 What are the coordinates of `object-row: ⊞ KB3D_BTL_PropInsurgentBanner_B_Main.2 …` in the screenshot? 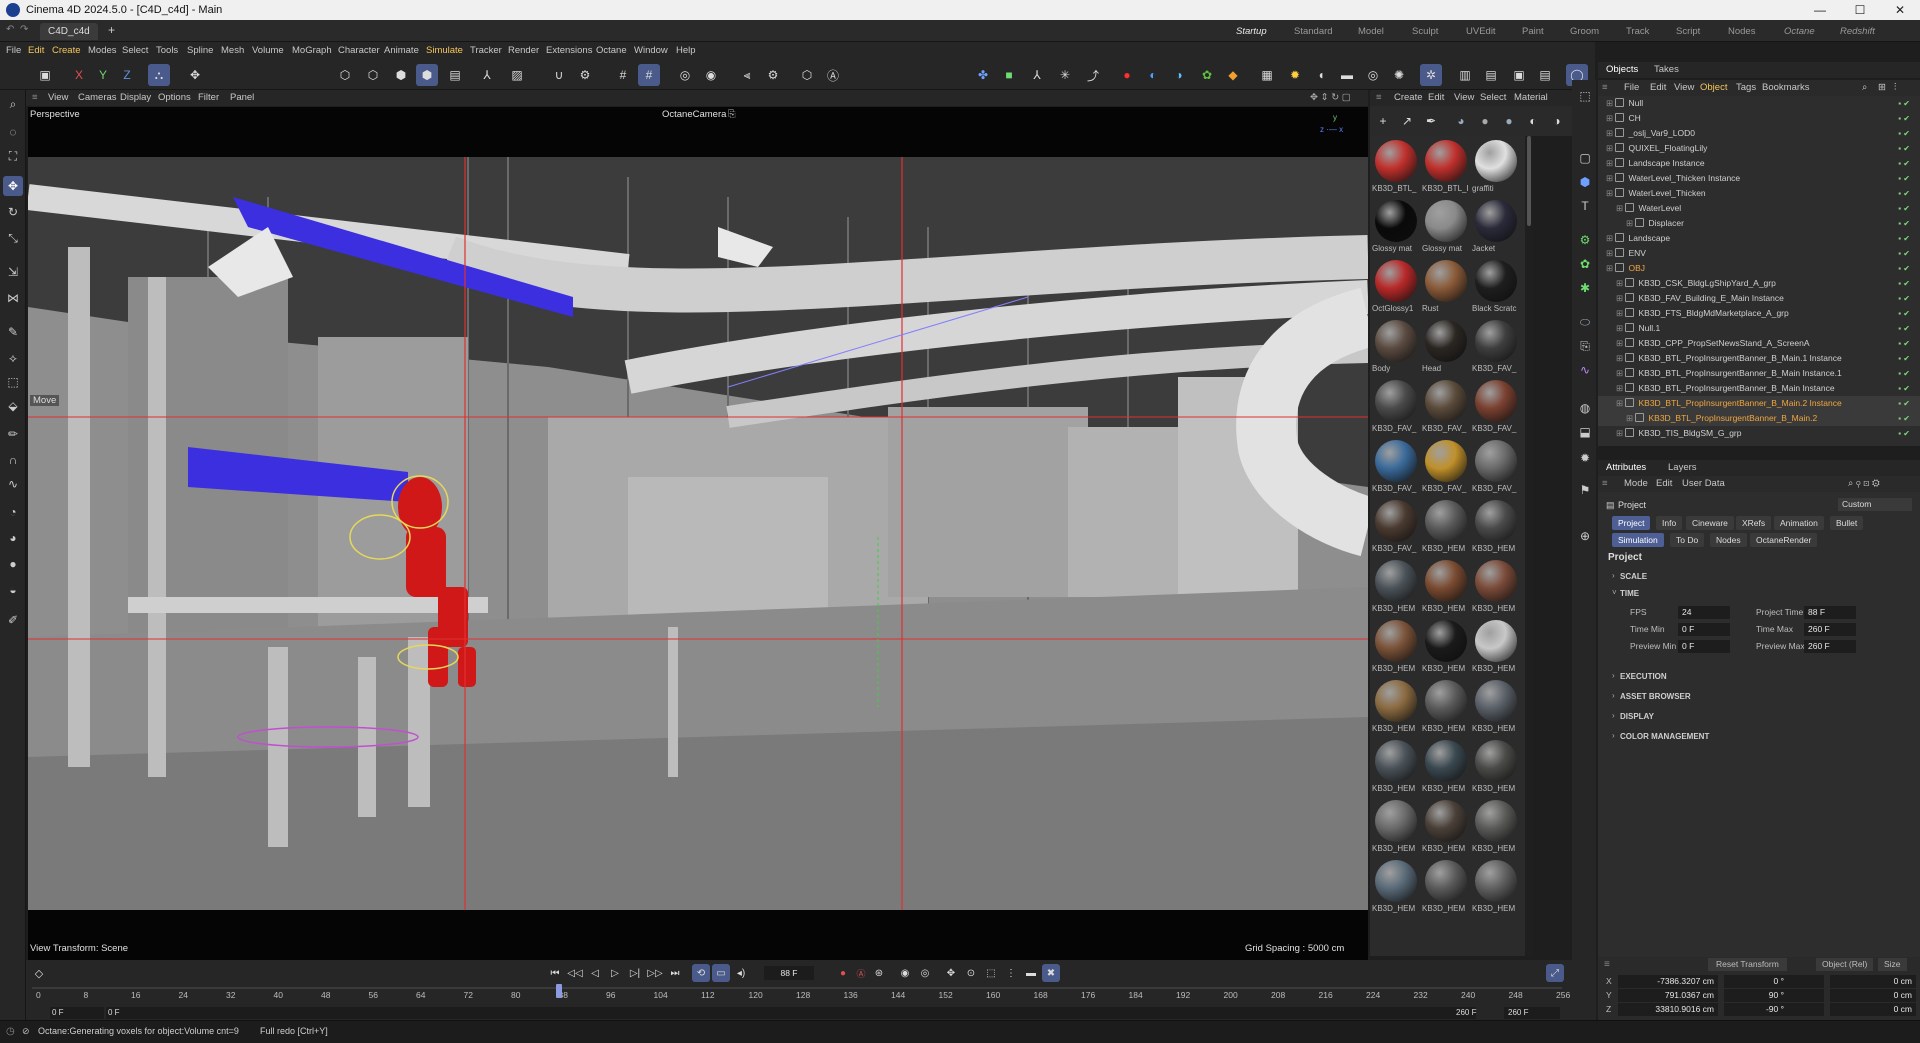 It's located at (1759, 403).